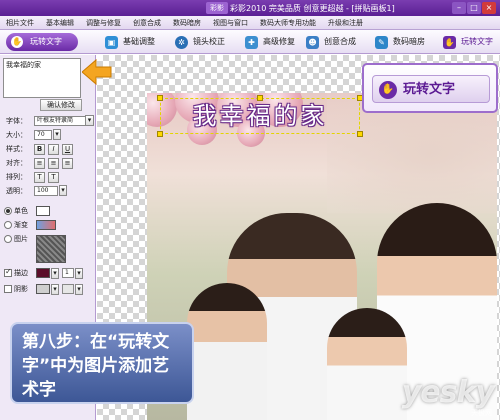  I want to click on fill-solid-label: 单色, so click(21, 211).